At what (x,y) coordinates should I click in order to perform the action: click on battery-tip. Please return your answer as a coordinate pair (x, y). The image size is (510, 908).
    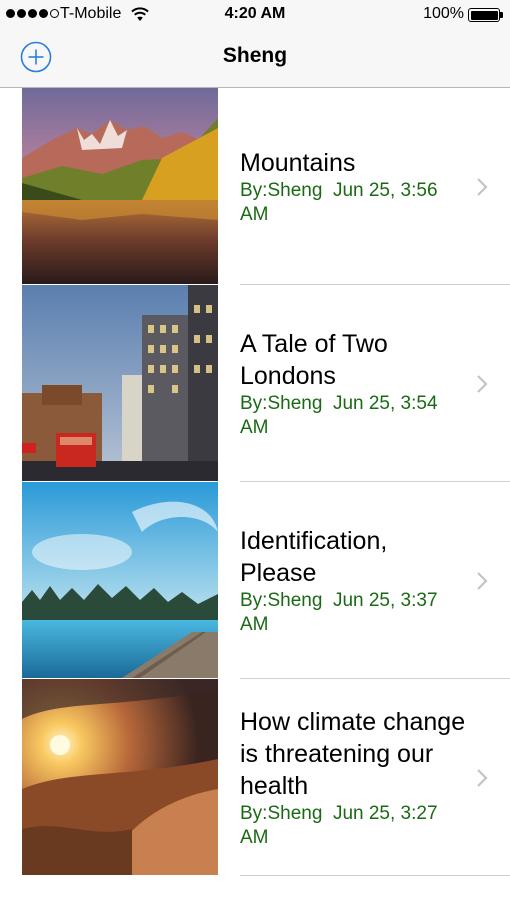
    Looking at the image, I should click on (501, 15).